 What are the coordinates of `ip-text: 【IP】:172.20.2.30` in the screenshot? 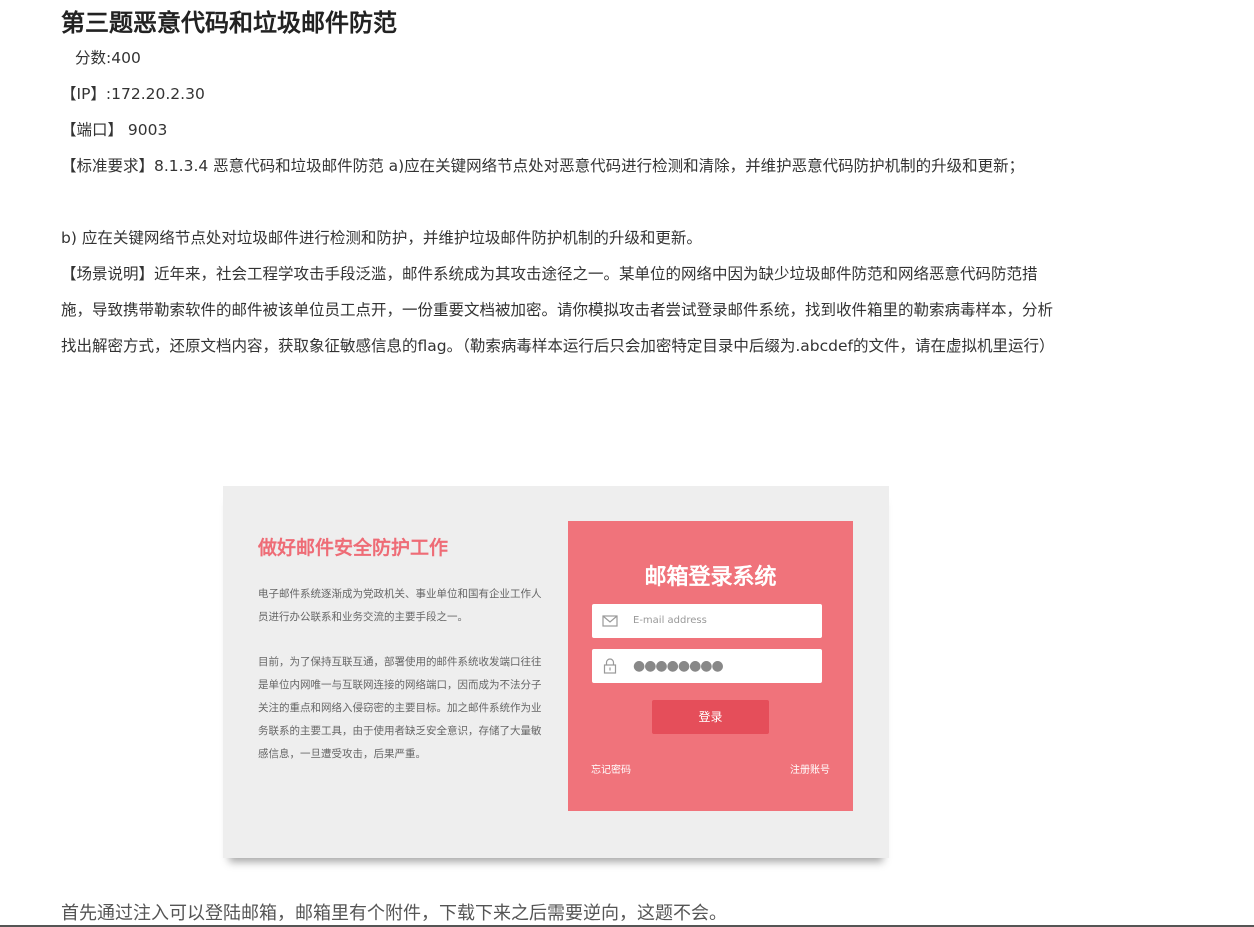 It's located at (133, 94).